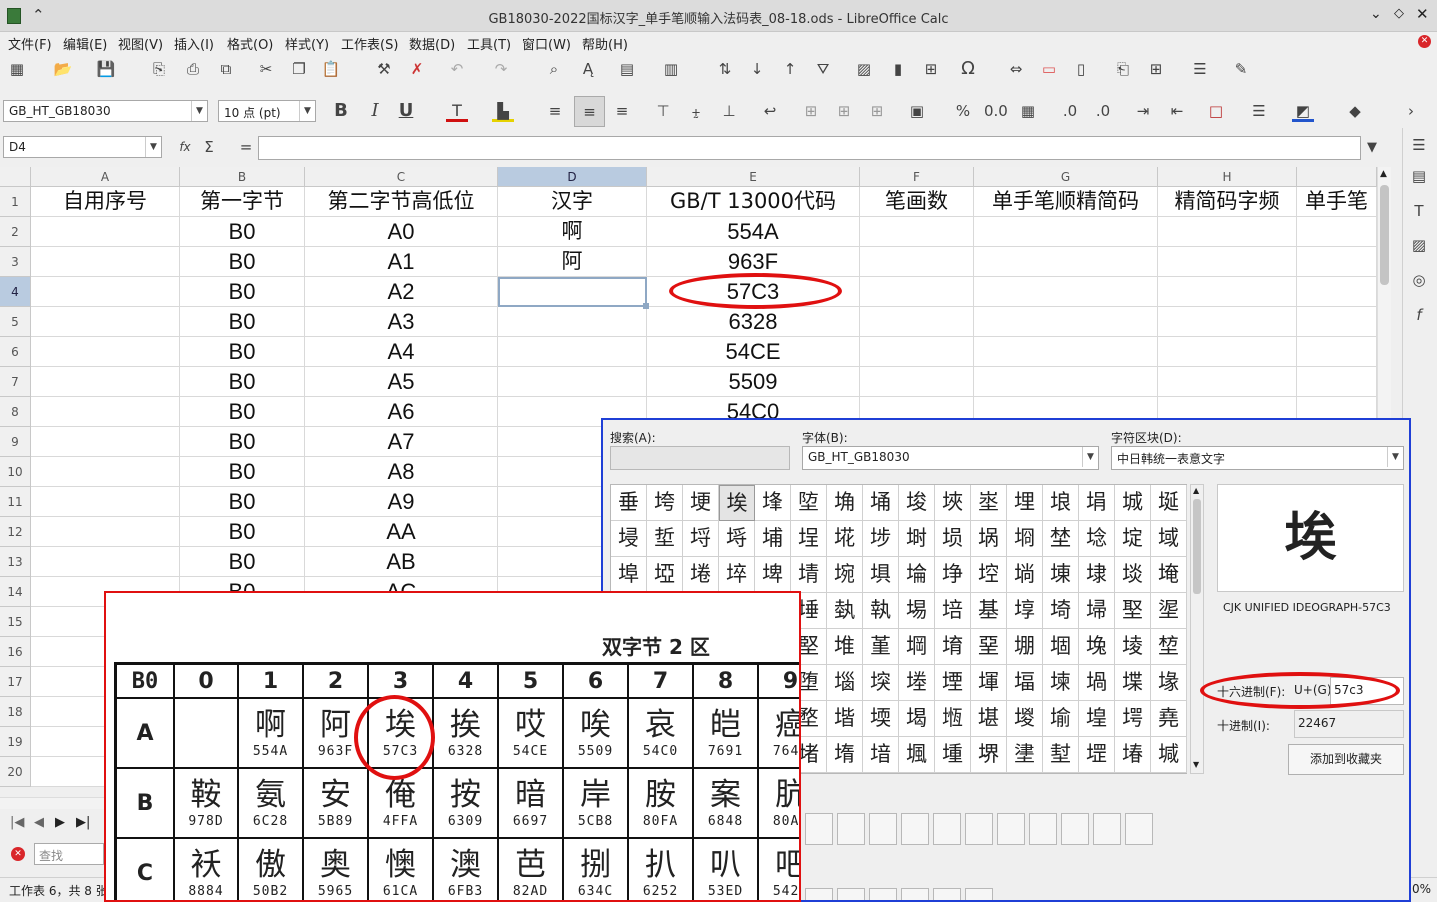 This screenshot has width=1437, height=902. I want to click on functions-icon: f, so click(1419, 315).